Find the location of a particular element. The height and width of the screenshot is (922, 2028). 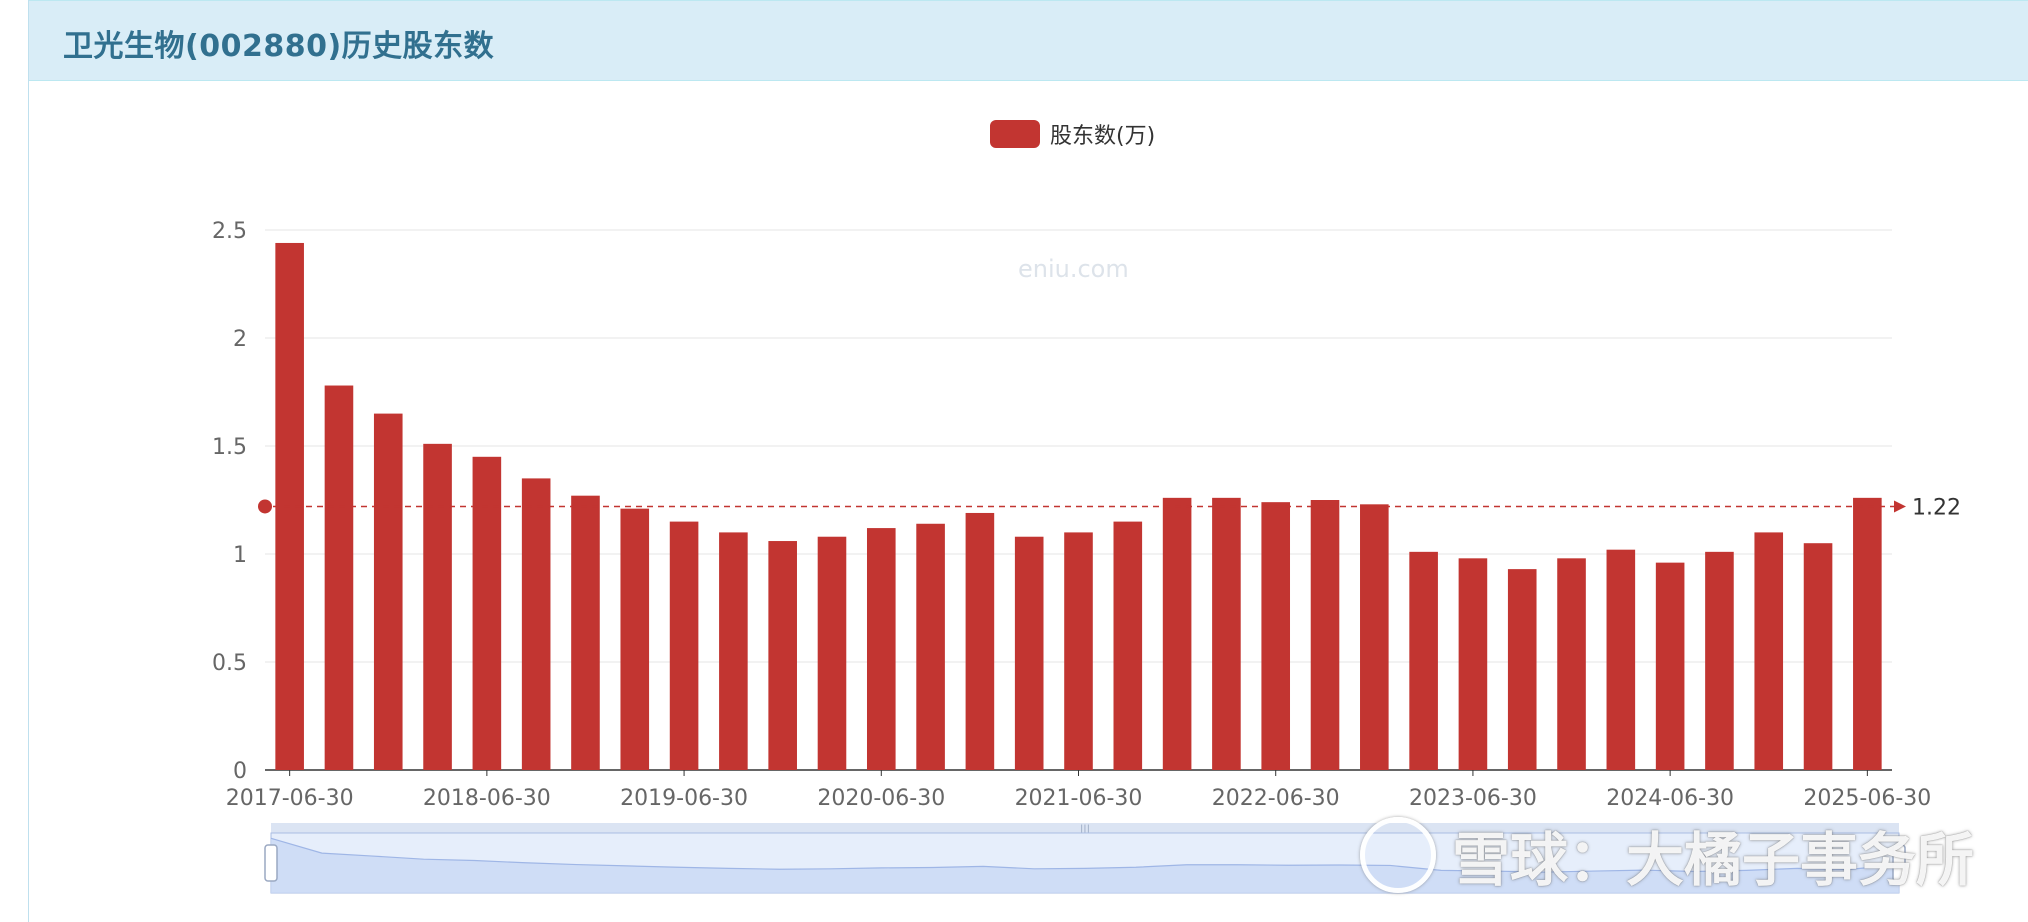

y-tick-label: 1 is located at coordinates (240, 555).